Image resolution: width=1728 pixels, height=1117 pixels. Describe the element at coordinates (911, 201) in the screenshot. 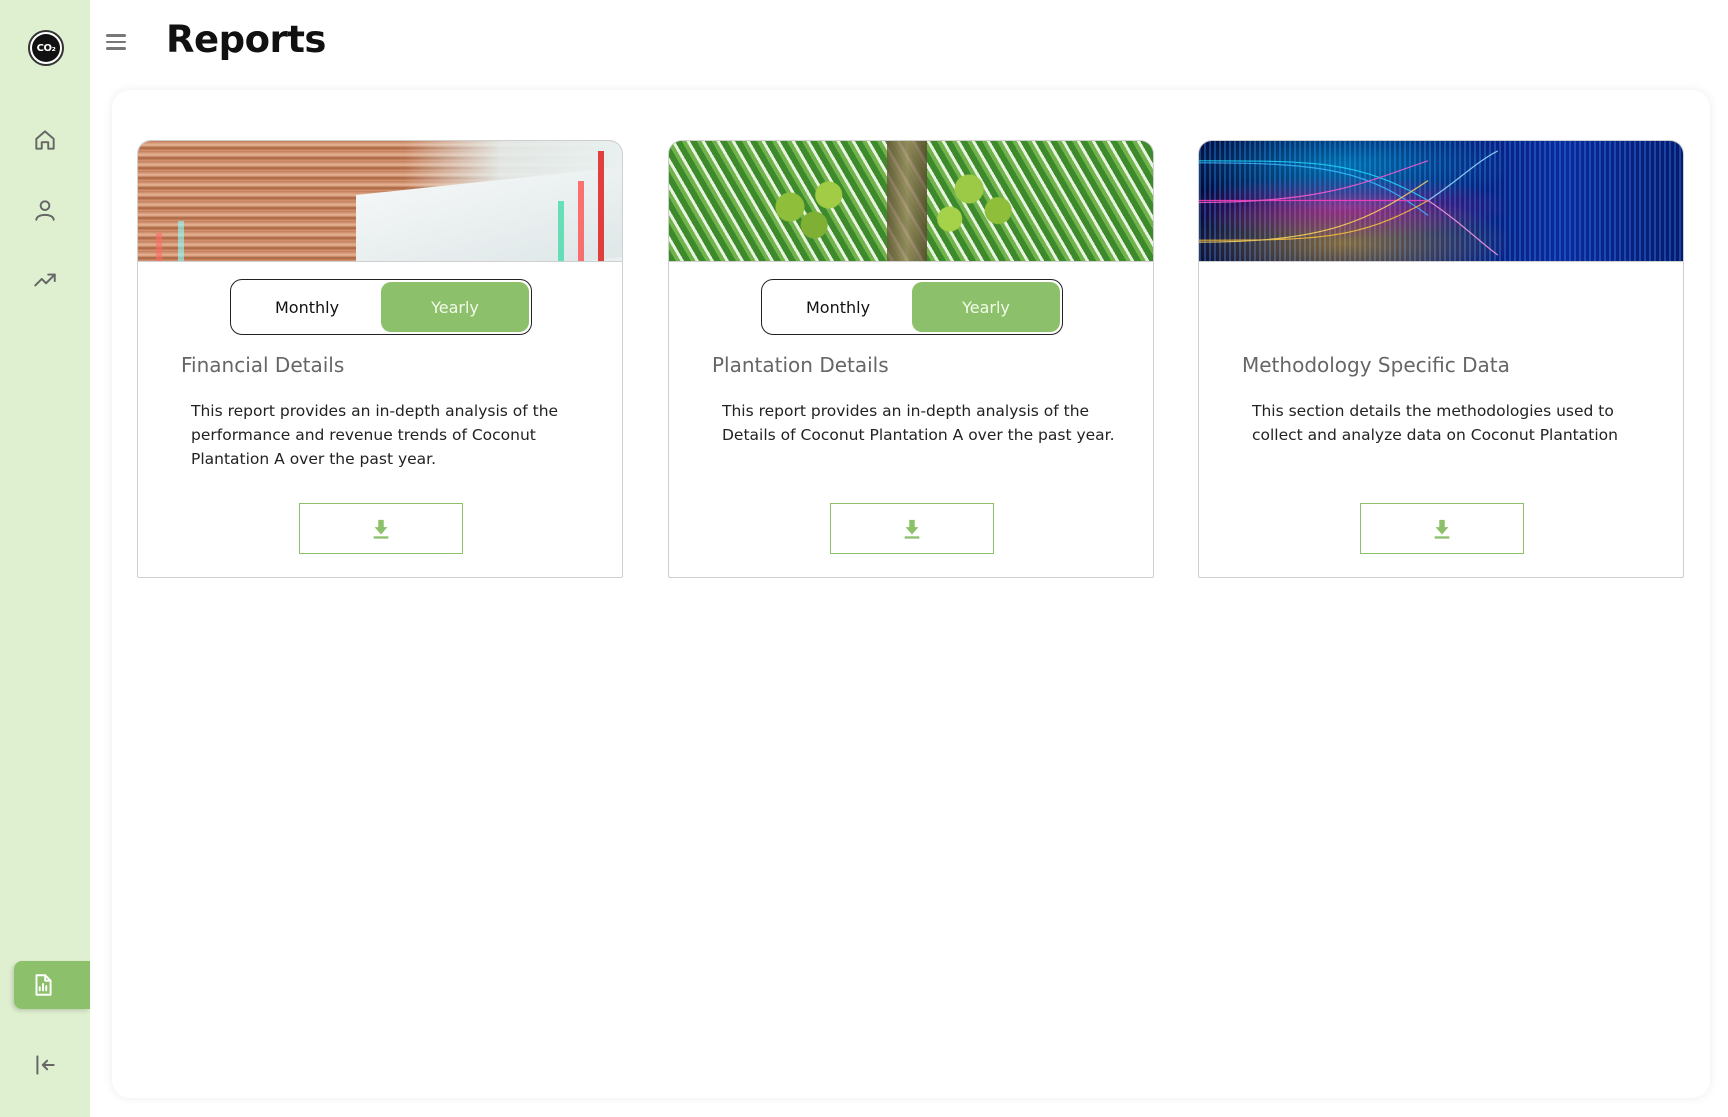

I see `coconut-palm-image` at that location.